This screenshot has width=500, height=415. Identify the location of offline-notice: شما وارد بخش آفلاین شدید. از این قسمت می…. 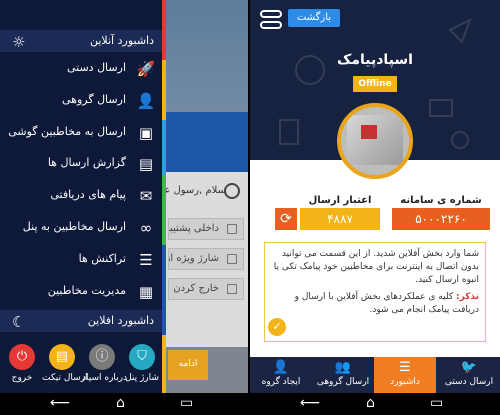
(375, 292).